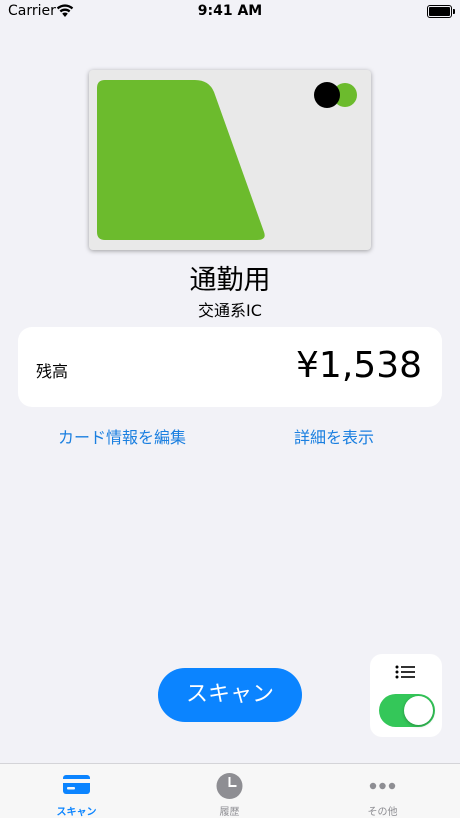  I want to click on ellipsis-icon, so click(382, 786).